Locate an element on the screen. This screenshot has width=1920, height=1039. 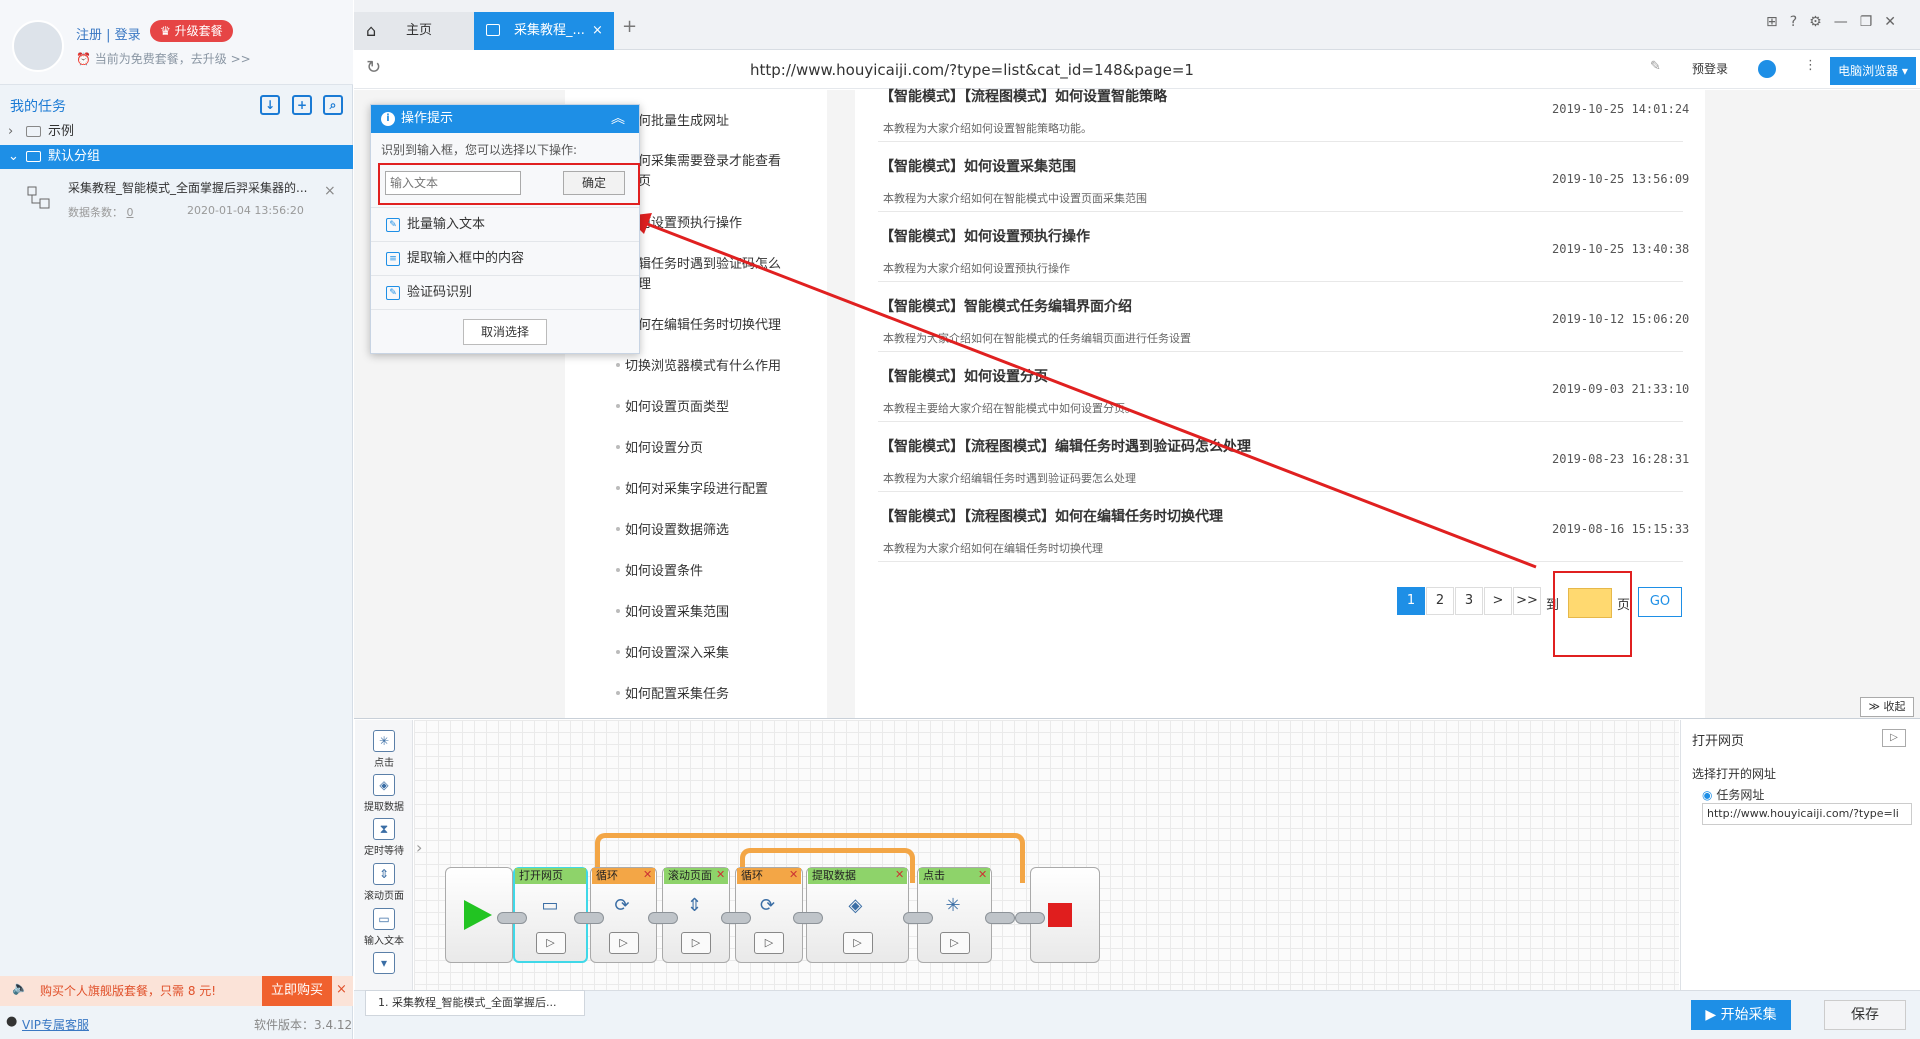
open-page-icon: ▭ is located at coordinates (550, 905).